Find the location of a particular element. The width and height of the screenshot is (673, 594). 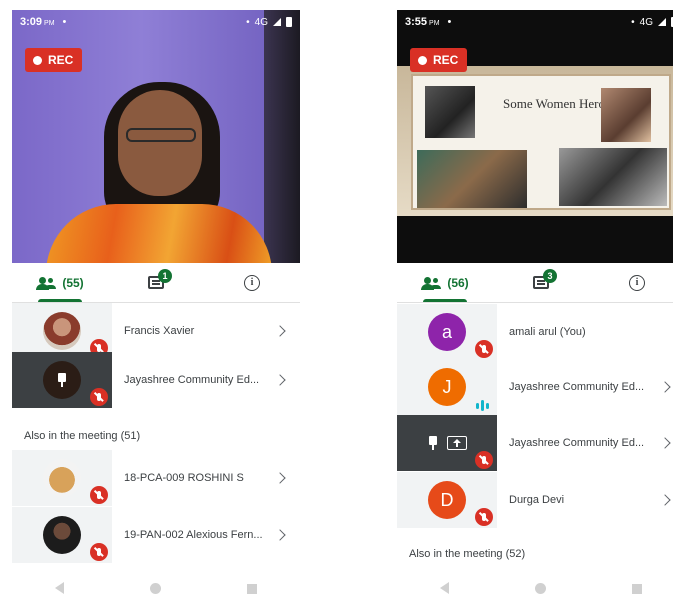

section-heading: Also in the meeting (52) is located at coordinates (467, 554).